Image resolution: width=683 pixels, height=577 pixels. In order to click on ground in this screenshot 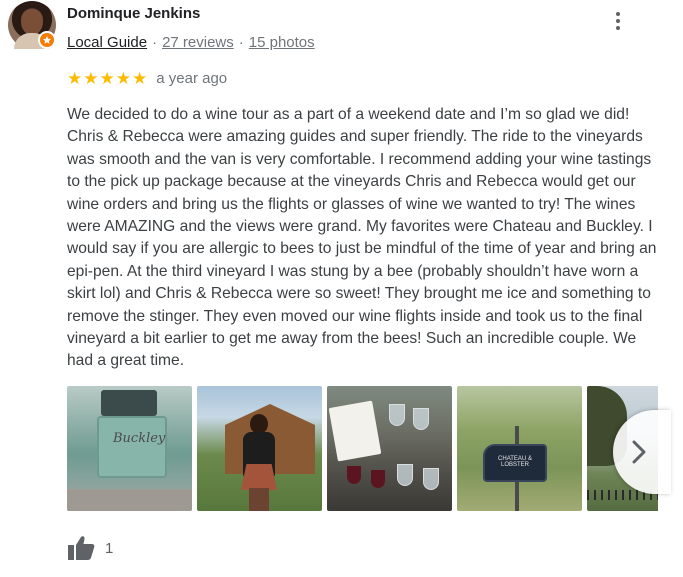, I will do `click(129, 500)`.